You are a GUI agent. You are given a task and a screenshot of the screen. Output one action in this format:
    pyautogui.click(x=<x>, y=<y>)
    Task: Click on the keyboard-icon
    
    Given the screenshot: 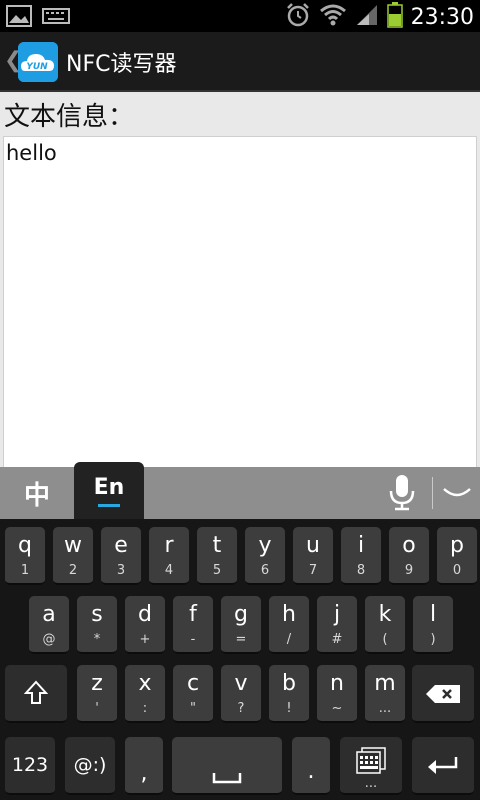 What is the action you would take?
    pyautogui.click(x=56, y=18)
    